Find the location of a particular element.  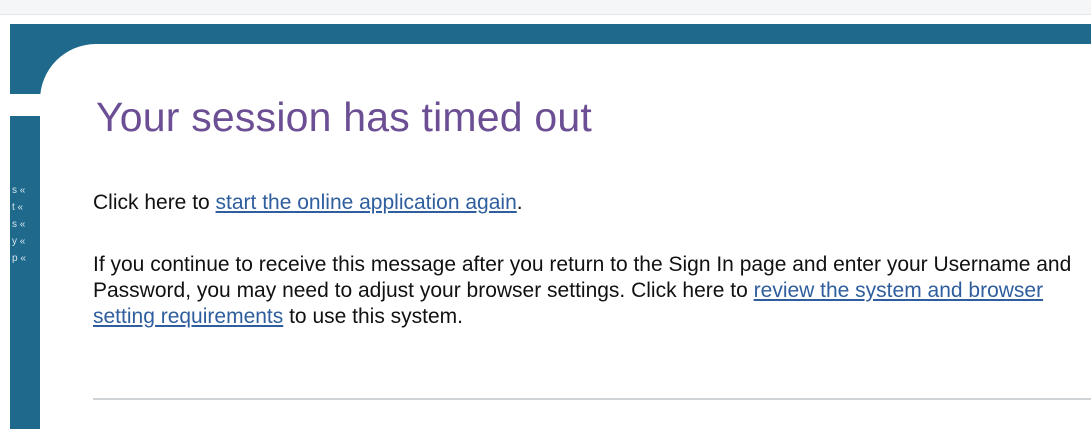

sidebar-item-1: s « is located at coordinates (25, 190).